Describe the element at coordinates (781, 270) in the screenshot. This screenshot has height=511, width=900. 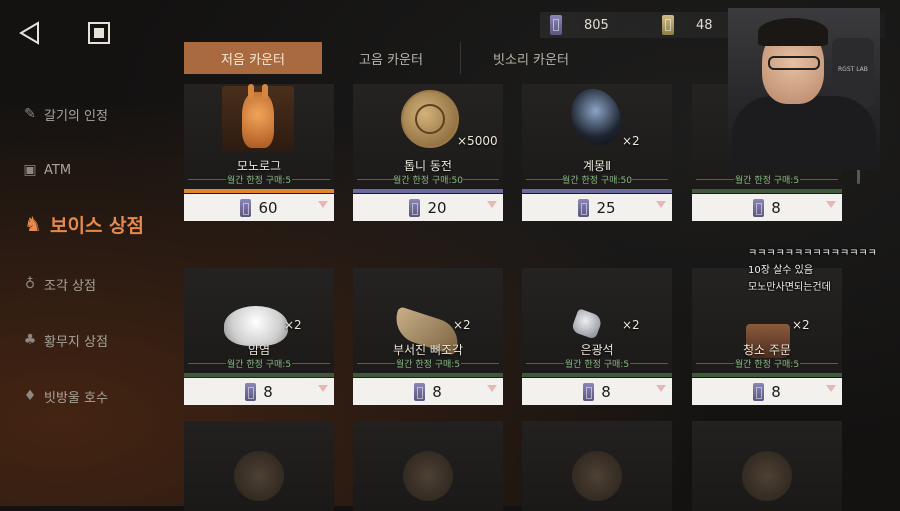
I see `chat-line: 10장 살수 있음` at that location.